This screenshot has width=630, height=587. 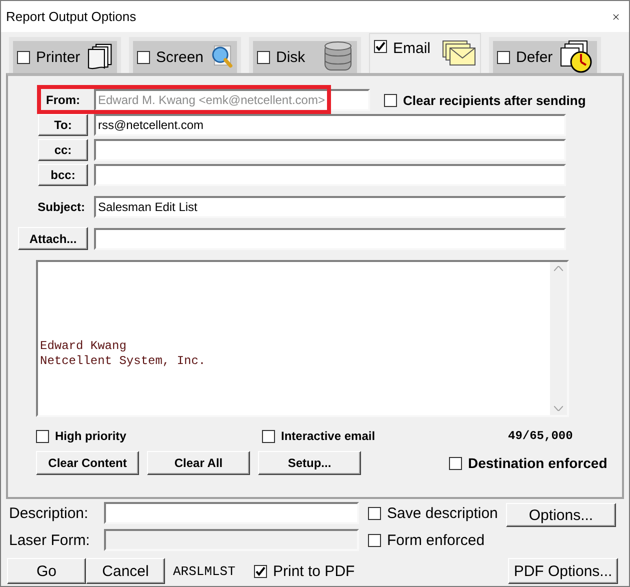 What do you see at coordinates (198, 463) in the screenshot?
I see `action-button: Clear All` at bounding box center [198, 463].